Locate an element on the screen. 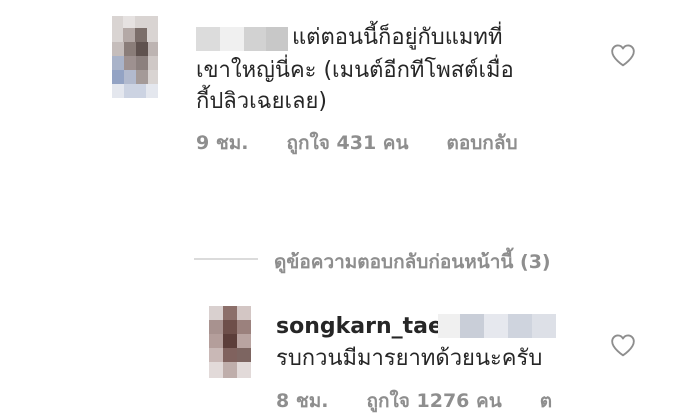  comment-text-line: เขาใหญ่นี่คะ (เมนต์อีกทีโพสต์เมื่อ is located at coordinates (355, 70).